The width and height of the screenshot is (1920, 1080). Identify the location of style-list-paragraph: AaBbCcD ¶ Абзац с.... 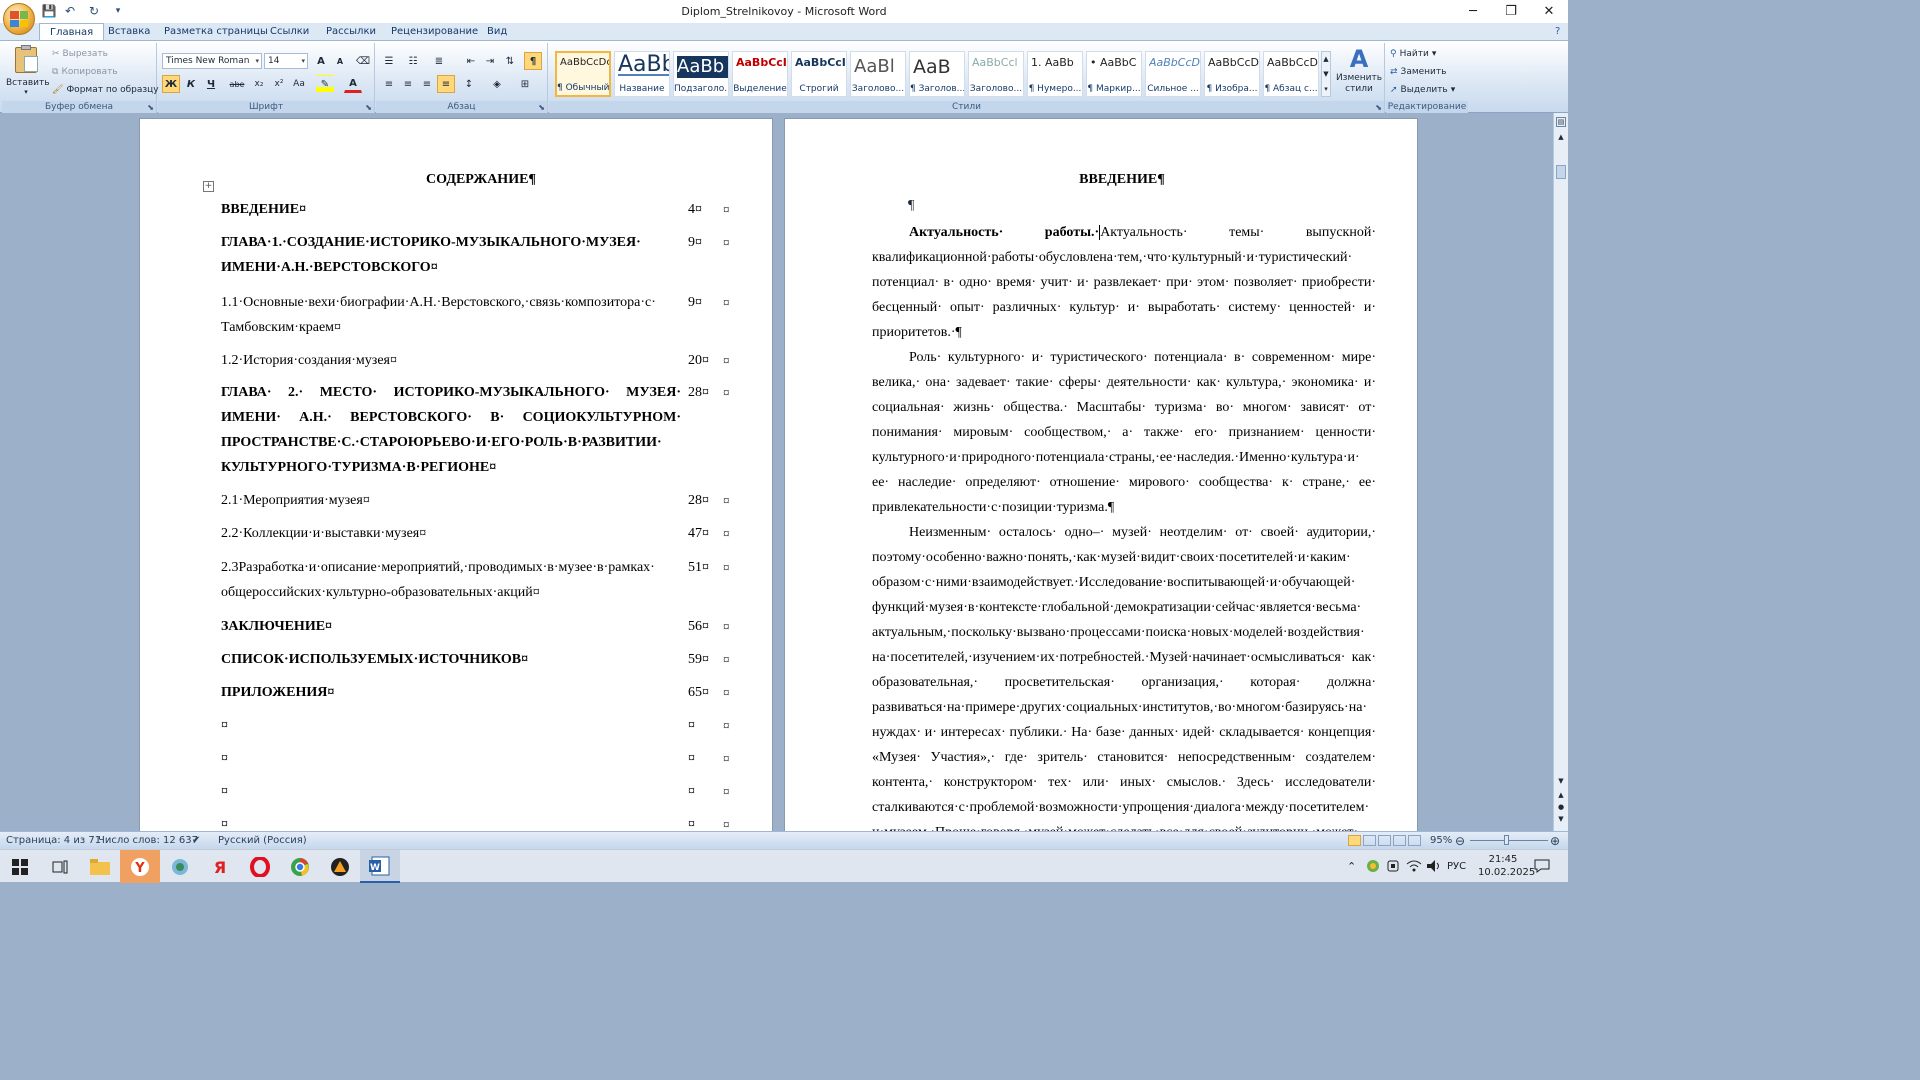
(1291, 74).